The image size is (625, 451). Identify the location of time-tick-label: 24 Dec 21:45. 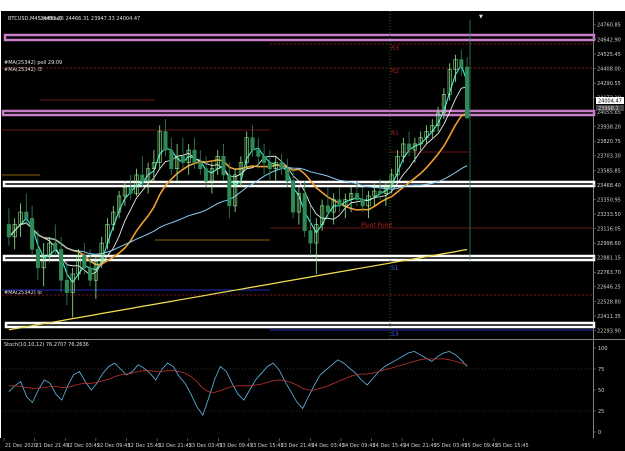
(420, 446).